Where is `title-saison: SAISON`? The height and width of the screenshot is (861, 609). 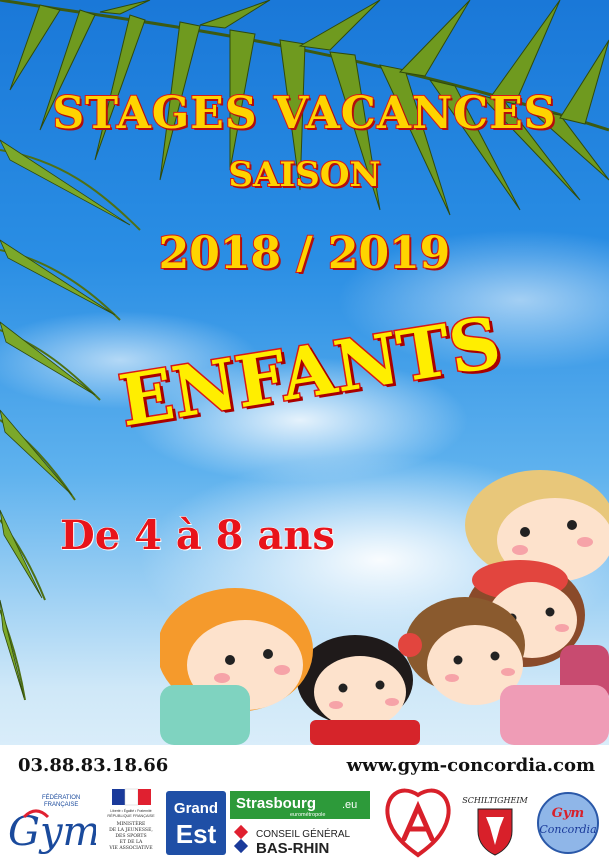 title-saison: SAISON is located at coordinates (304, 175).